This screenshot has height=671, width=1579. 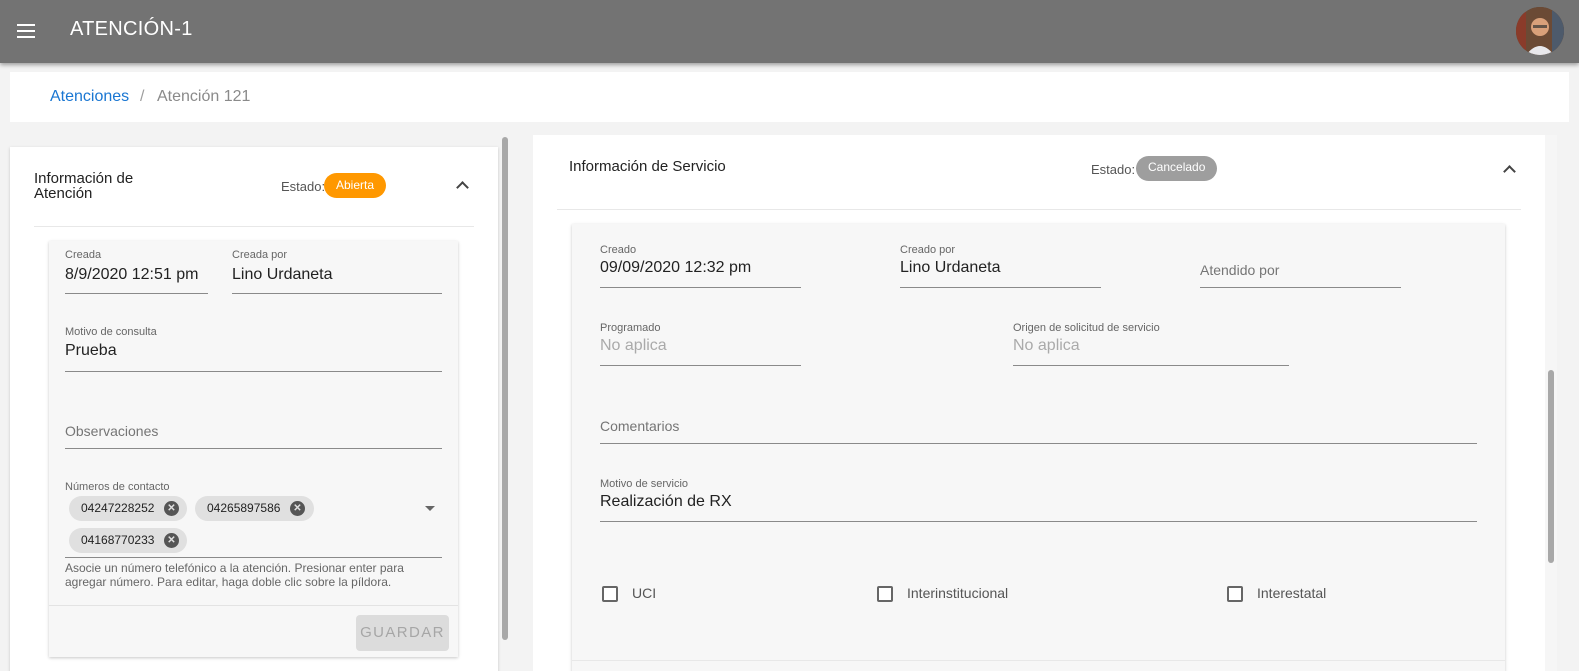 I want to click on interestatal-checkbox, so click(x=1235, y=594).